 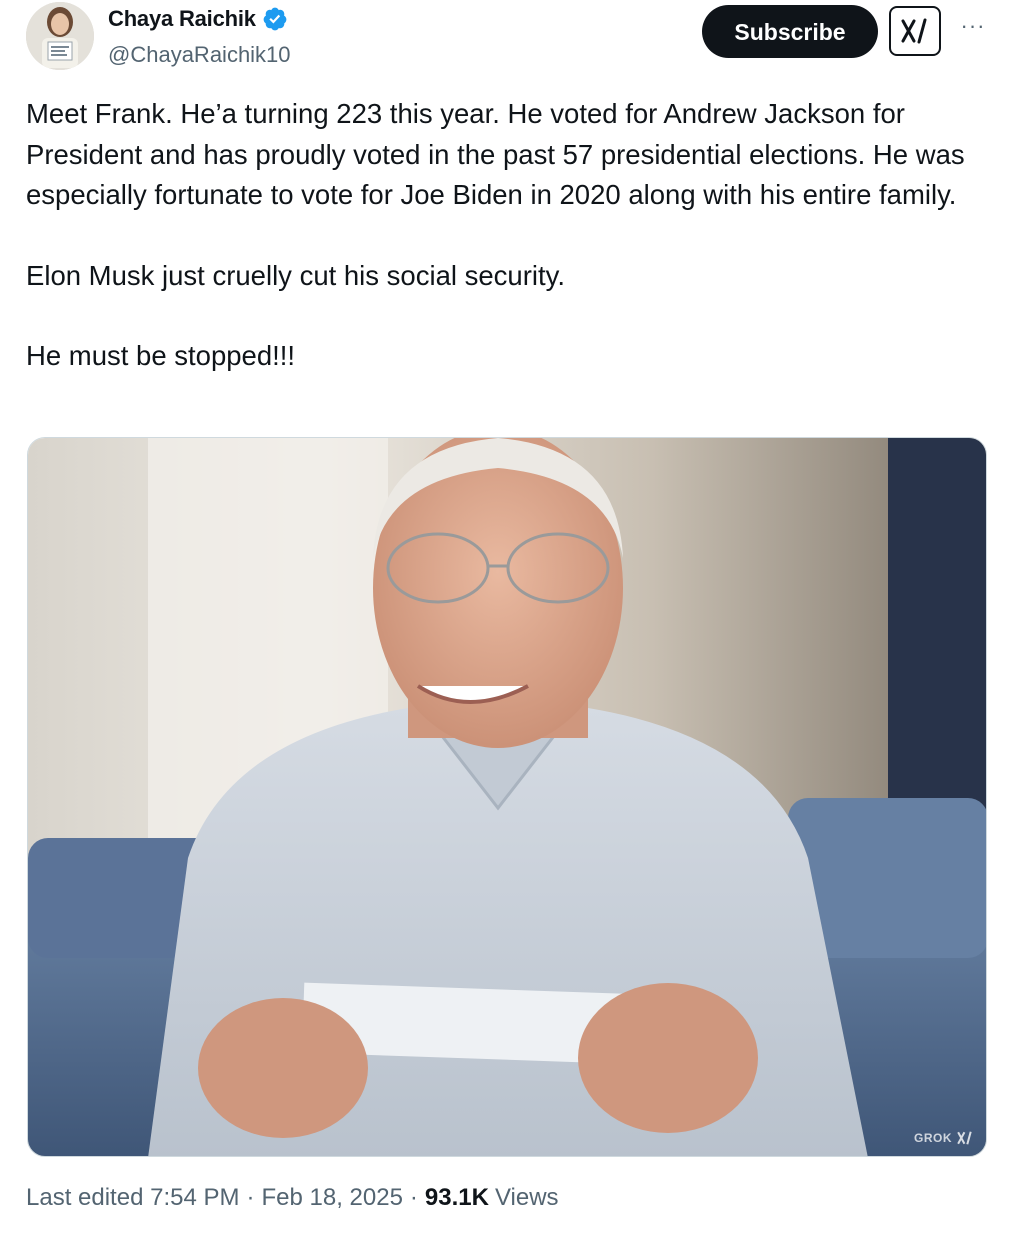 I want to click on avatar-image, so click(x=60, y=36).